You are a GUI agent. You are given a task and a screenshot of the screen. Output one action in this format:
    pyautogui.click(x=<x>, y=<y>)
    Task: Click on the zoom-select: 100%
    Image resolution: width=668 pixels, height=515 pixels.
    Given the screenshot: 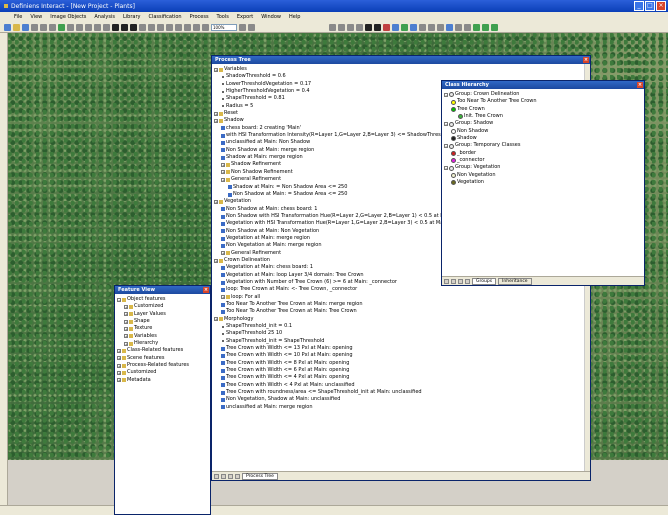 What is the action you would take?
    pyautogui.click(x=224, y=27)
    